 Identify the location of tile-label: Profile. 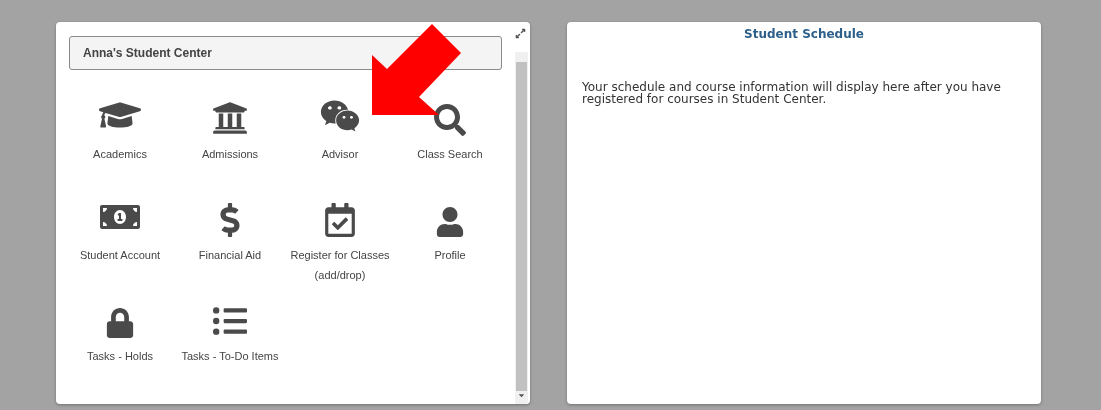
(450, 255).